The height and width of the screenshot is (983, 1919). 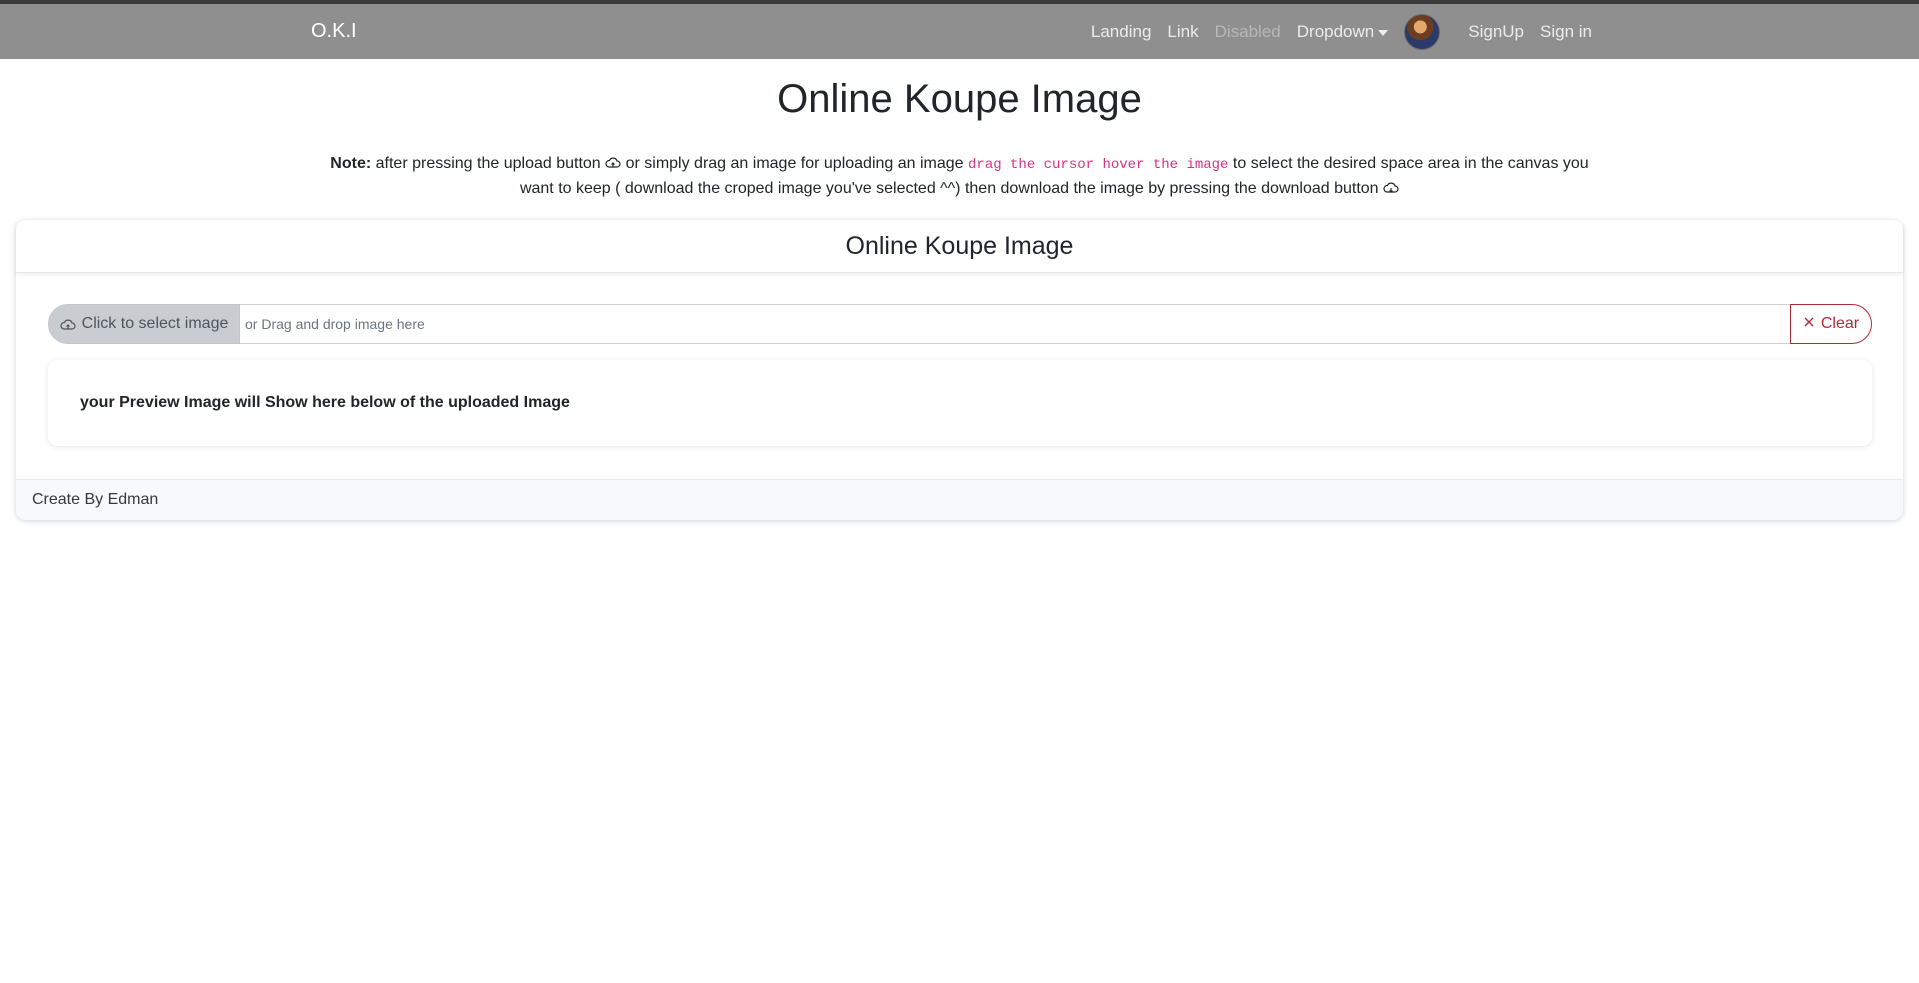 I want to click on select-image-label: Click to select image, so click(x=155, y=323).